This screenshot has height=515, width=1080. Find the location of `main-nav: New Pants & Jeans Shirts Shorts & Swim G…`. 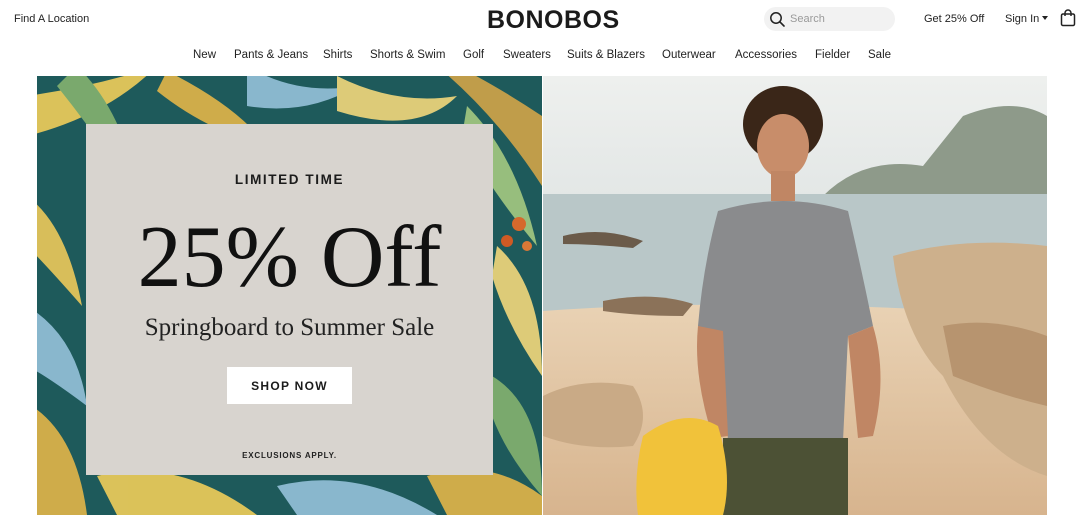

main-nav: New Pants & Jeans Shirts Shorts & Swim G… is located at coordinates (540, 57).